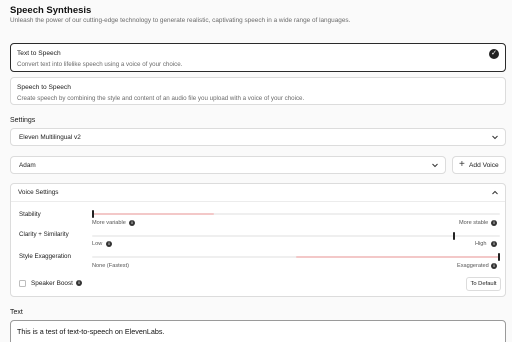 The width and height of the screenshot is (512, 342). Describe the element at coordinates (23, 120) in the screenshot. I see `settings-label: Settings` at that location.